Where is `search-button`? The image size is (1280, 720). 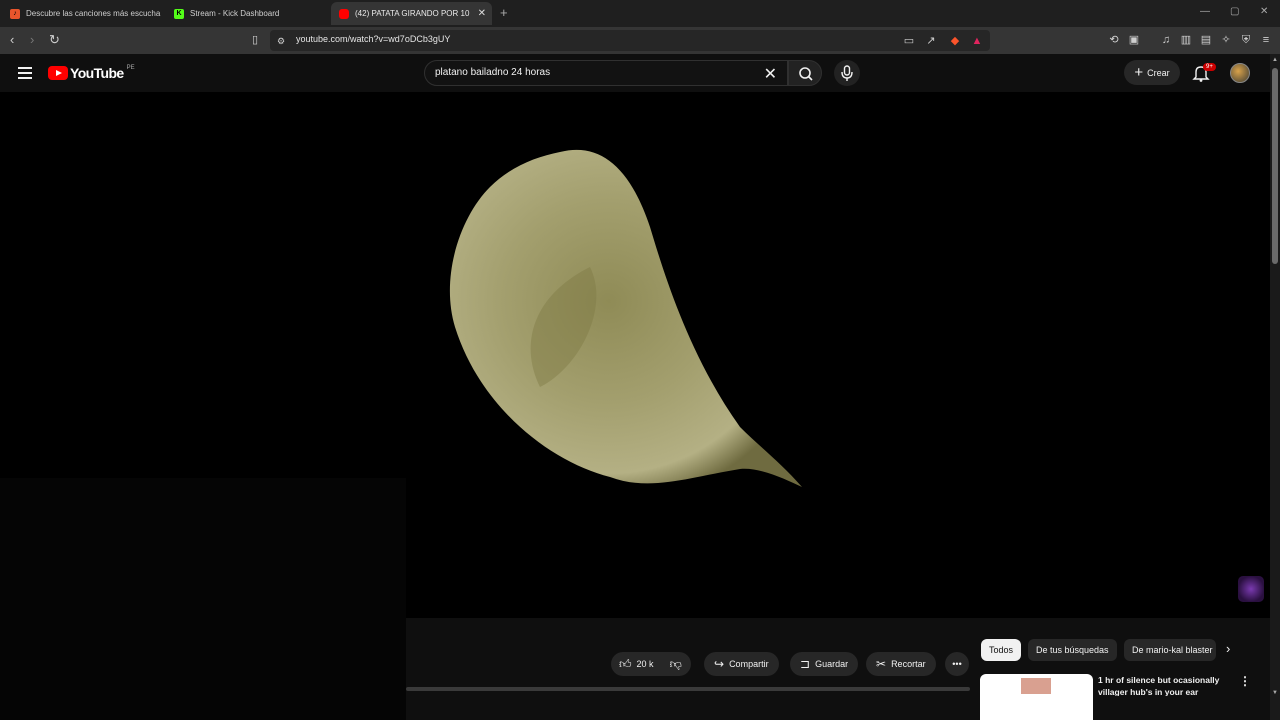
search-button is located at coordinates (805, 73).